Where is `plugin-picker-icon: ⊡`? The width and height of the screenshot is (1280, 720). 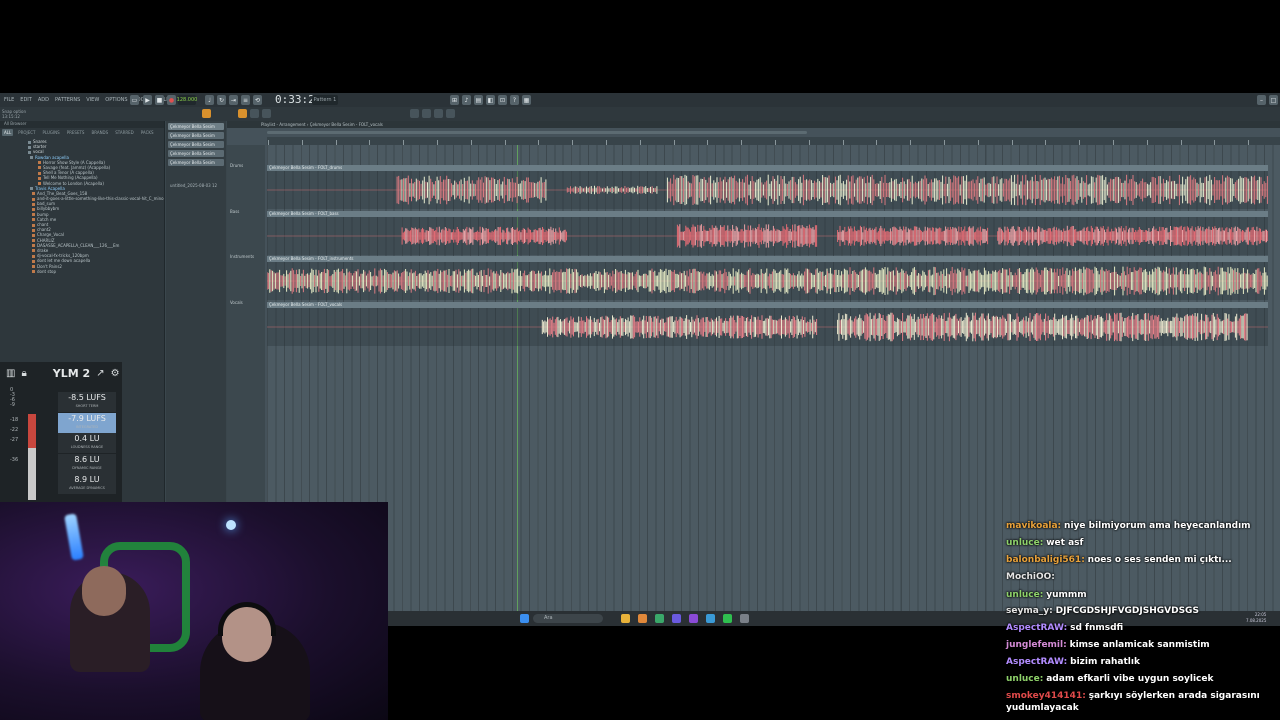
plugin-picker-icon: ⊡ is located at coordinates (502, 100).